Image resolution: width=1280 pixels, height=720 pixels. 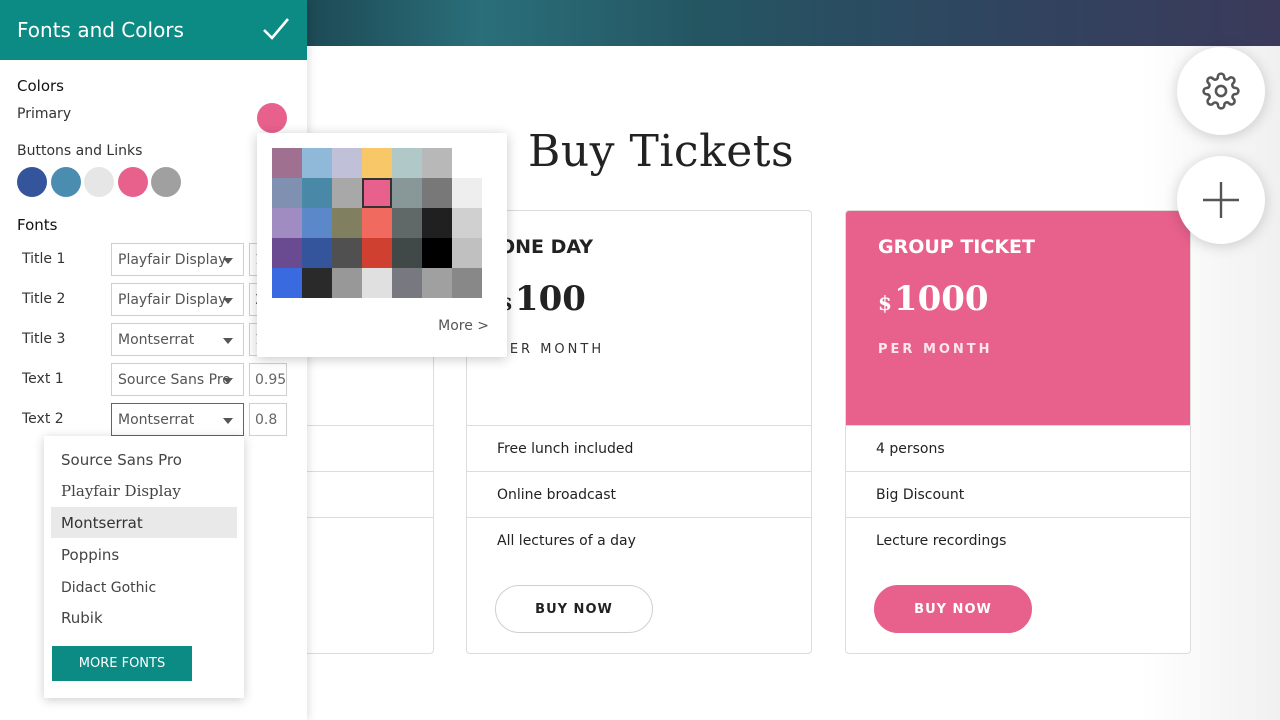 I want to click on font-option: Playfair Display, so click(x=144, y=490).